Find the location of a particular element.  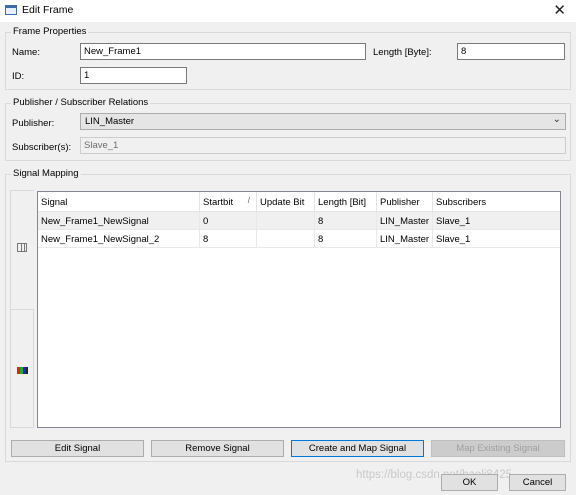

map-existing-signal-button: Map Existing Signal is located at coordinates (498, 448).